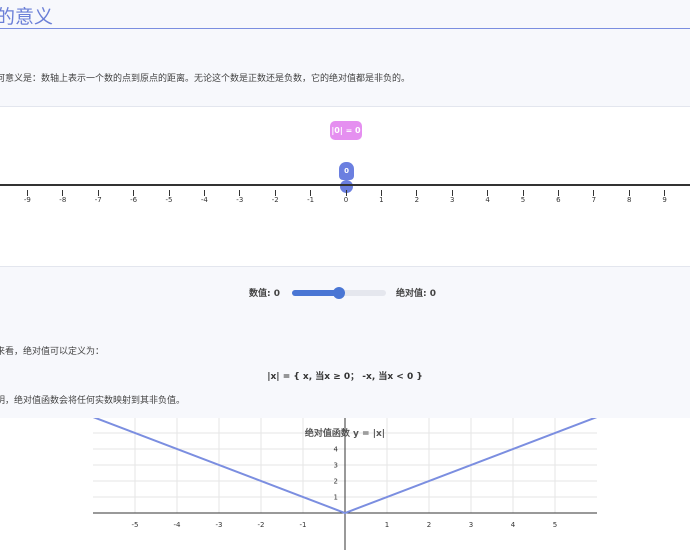 This screenshot has height=550, width=690. I want to click on chart-title: 绝对值函数 y = |x|, so click(345, 433).